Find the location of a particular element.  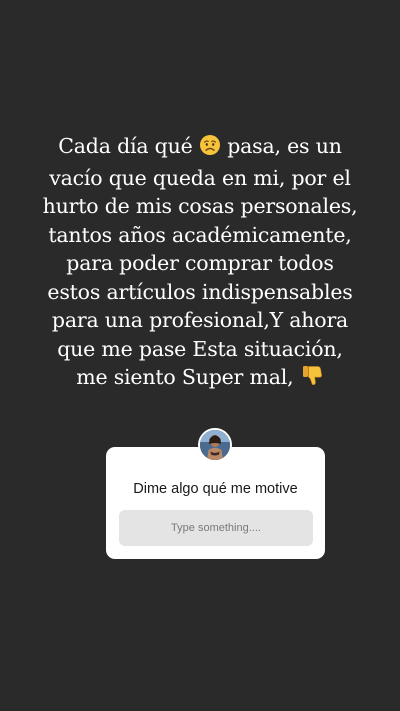

story-line-5: para poder comprar todos is located at coordinates (200, 263).